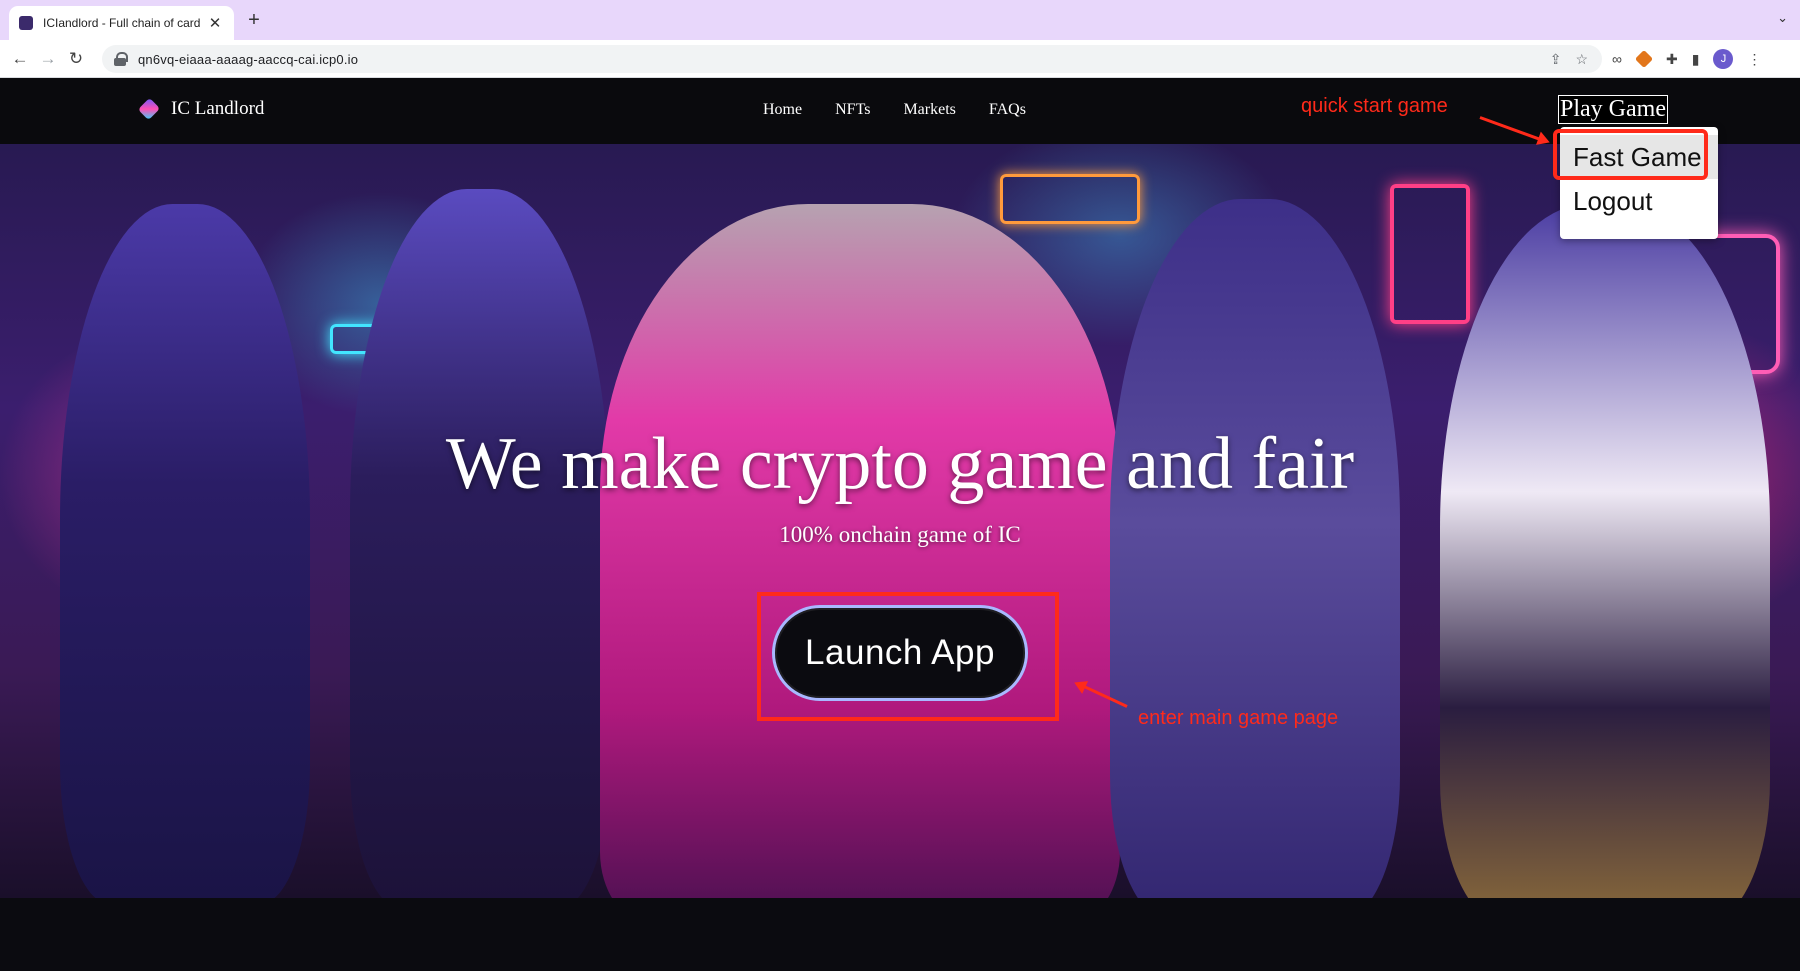  I want to click on hero-subtitle: 100% onchain game of IC, so click(900, 534).